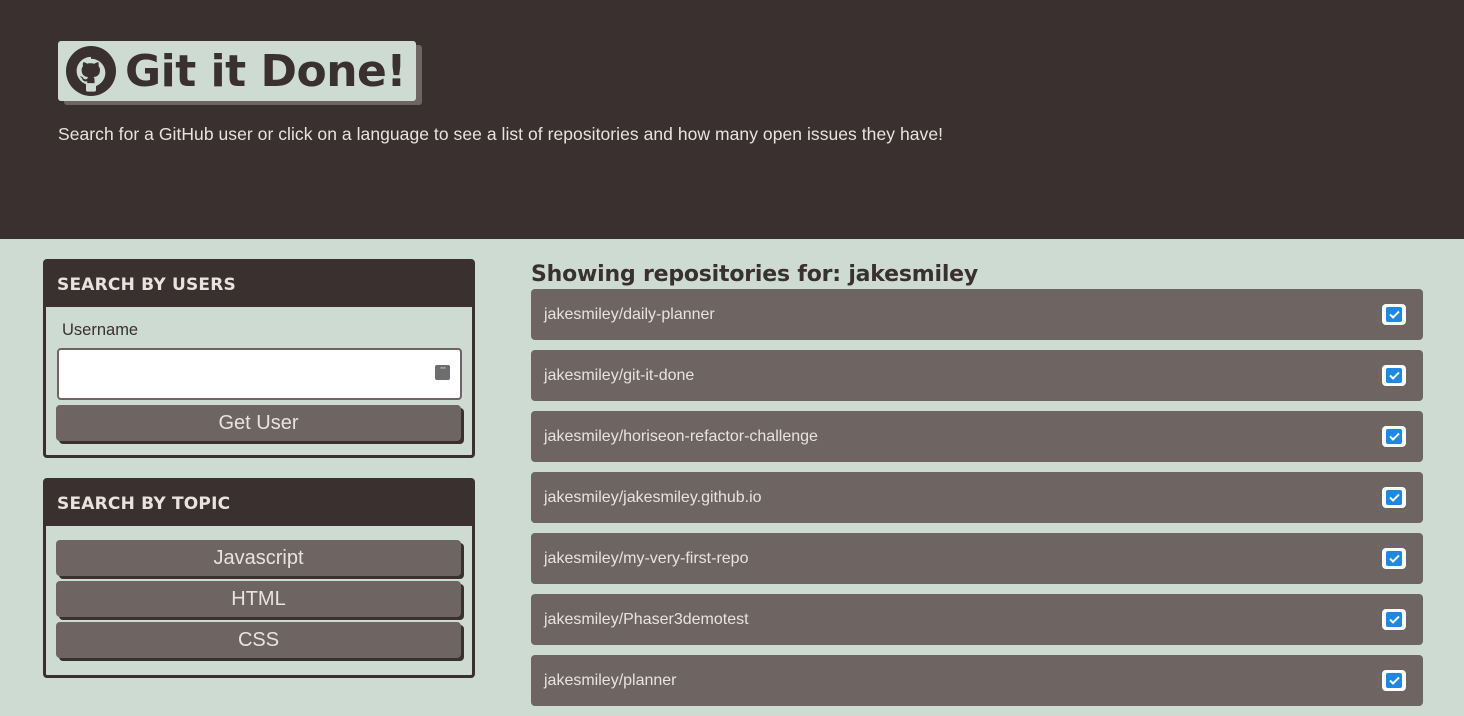 The height and width of the screenshot is (716, 1464). I want to click on user-search-heading: SEARCH BY USERS, so click(259, 284).